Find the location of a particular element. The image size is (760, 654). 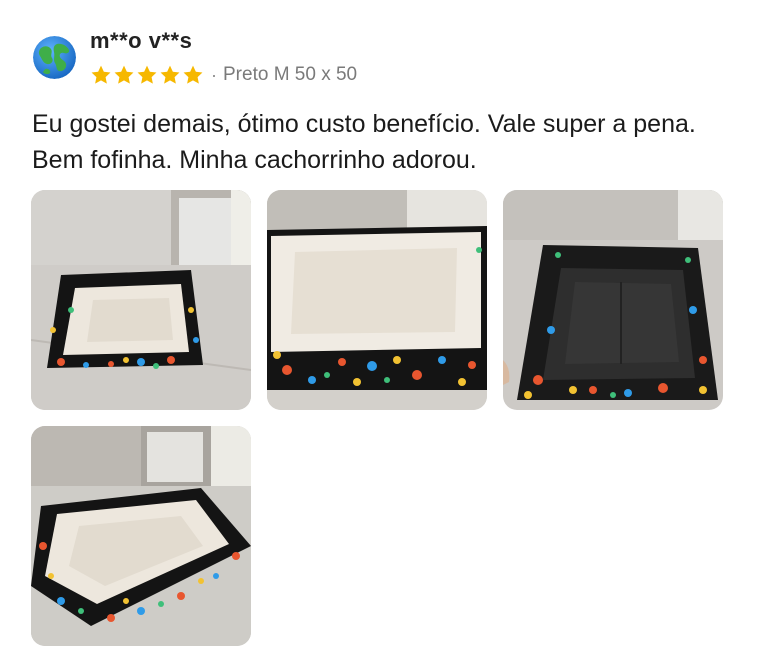

globe-icon is located at coordinates (54, 57).